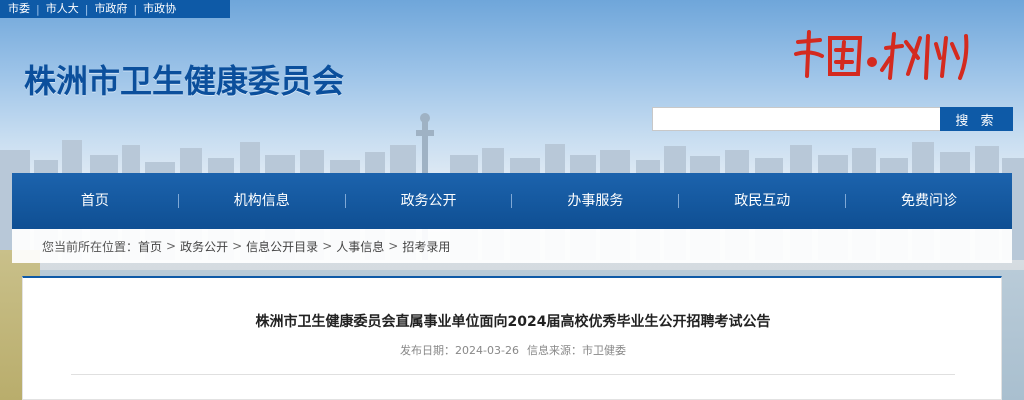  I want to click on source-value: 市卫健委, so click(603, 350).